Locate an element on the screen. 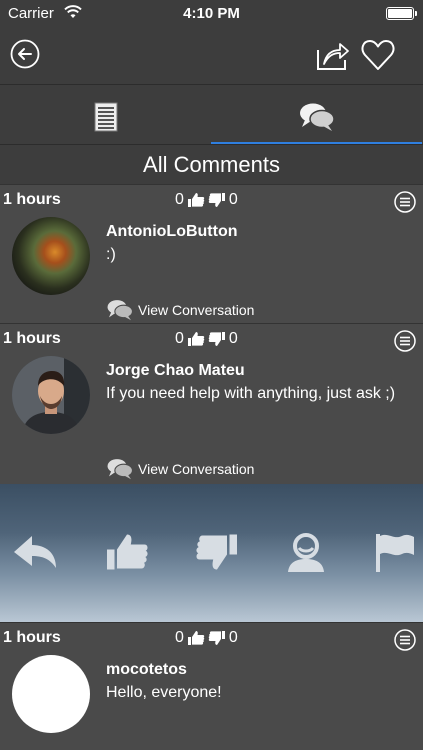  back-arrow-icon is located at coordinates (25, 54).